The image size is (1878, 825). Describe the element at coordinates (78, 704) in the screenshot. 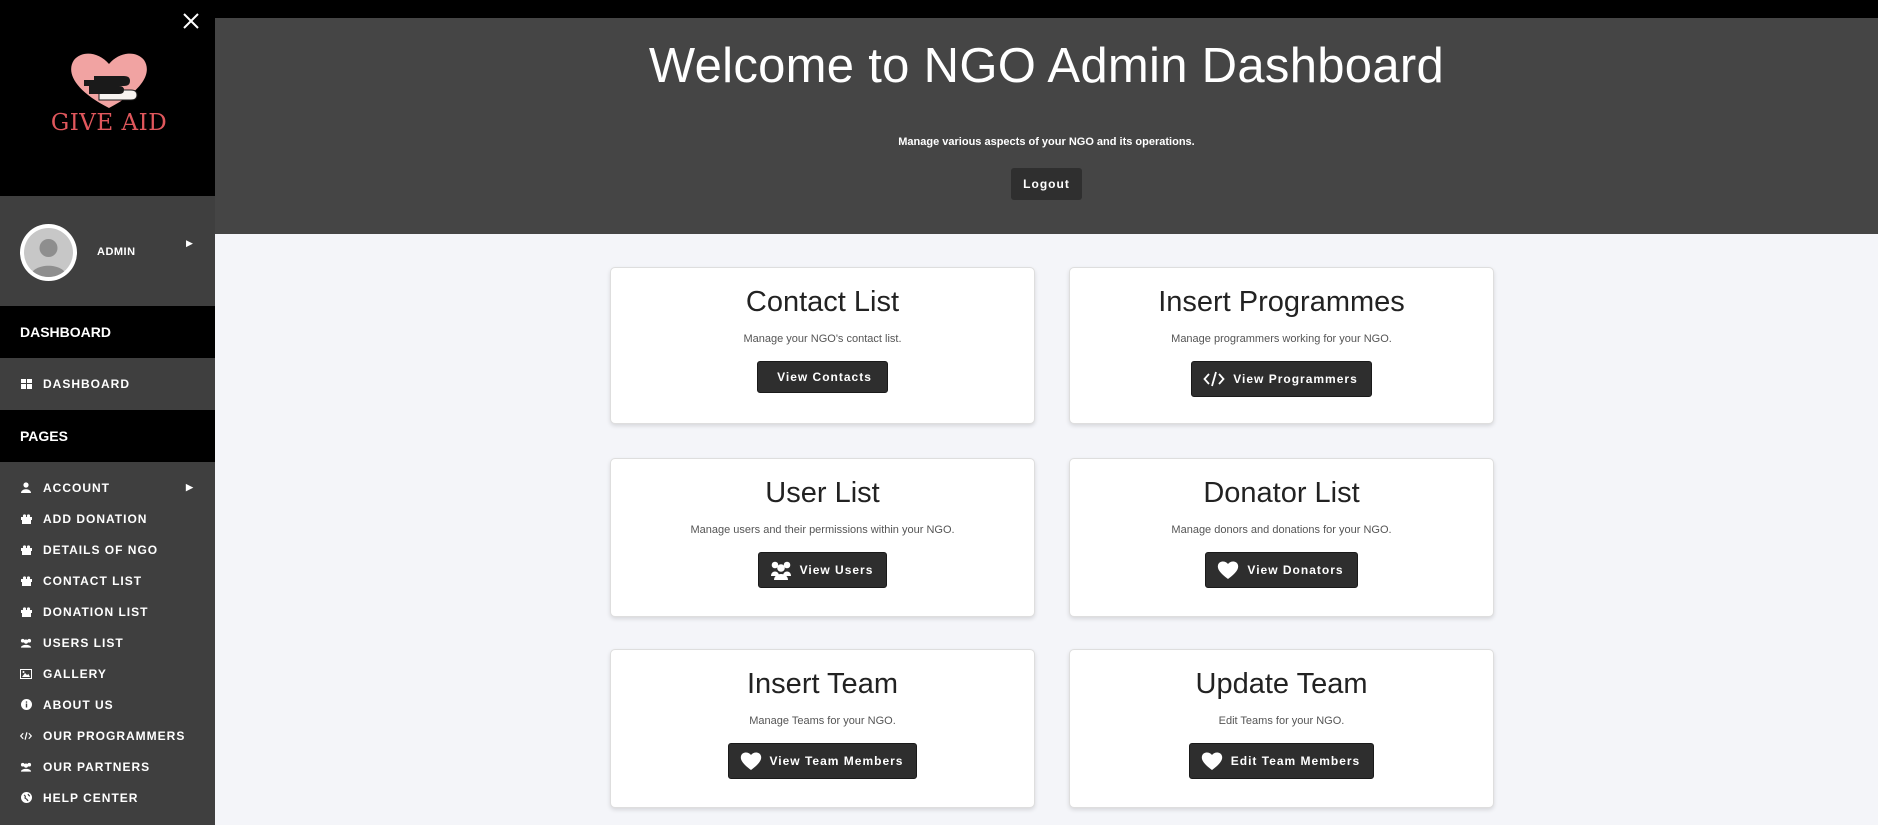

I see `sidebar-item-label: ABOUT US` at that location.